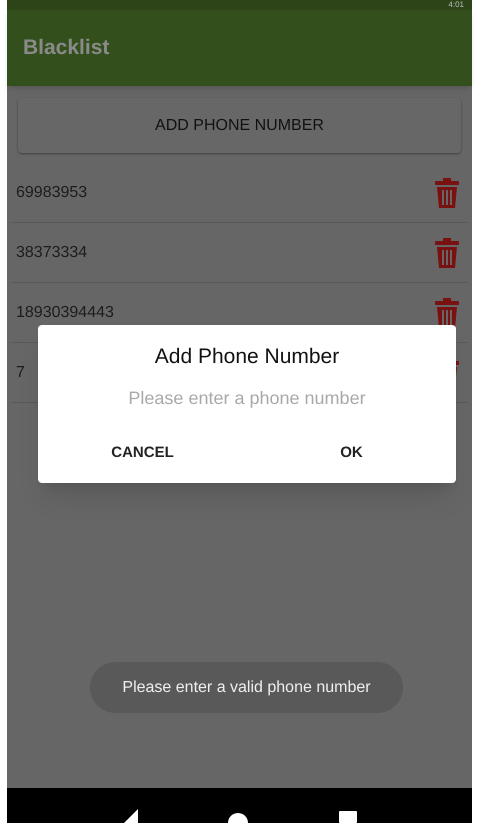 The height and width of the screenshot is (823, 478). Describe the element at coordinates (66, 48) in the screenshot. I see `app-title: Blacklist` at that location.